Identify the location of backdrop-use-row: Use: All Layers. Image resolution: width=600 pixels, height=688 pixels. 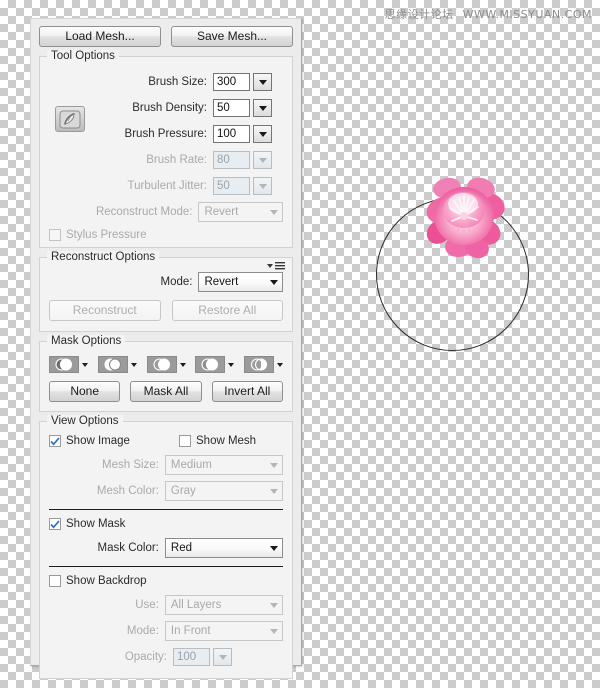
(166, 605).